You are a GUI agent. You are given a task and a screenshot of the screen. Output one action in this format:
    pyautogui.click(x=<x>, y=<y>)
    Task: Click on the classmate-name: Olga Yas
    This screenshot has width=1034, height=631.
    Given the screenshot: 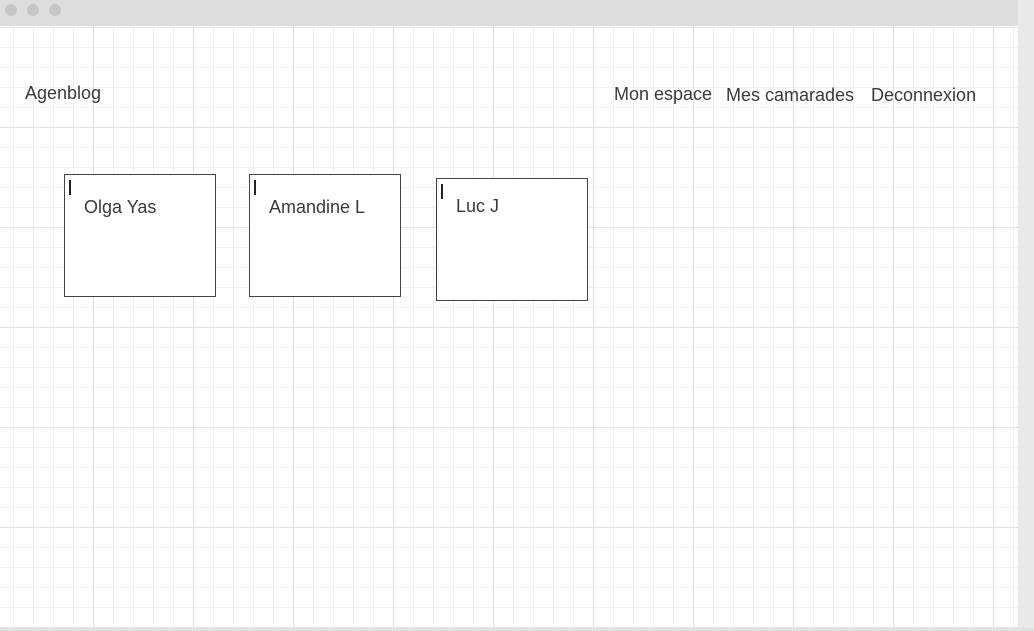 What is the action you would take?
    pyautogui.click(x=120, y=207)
    